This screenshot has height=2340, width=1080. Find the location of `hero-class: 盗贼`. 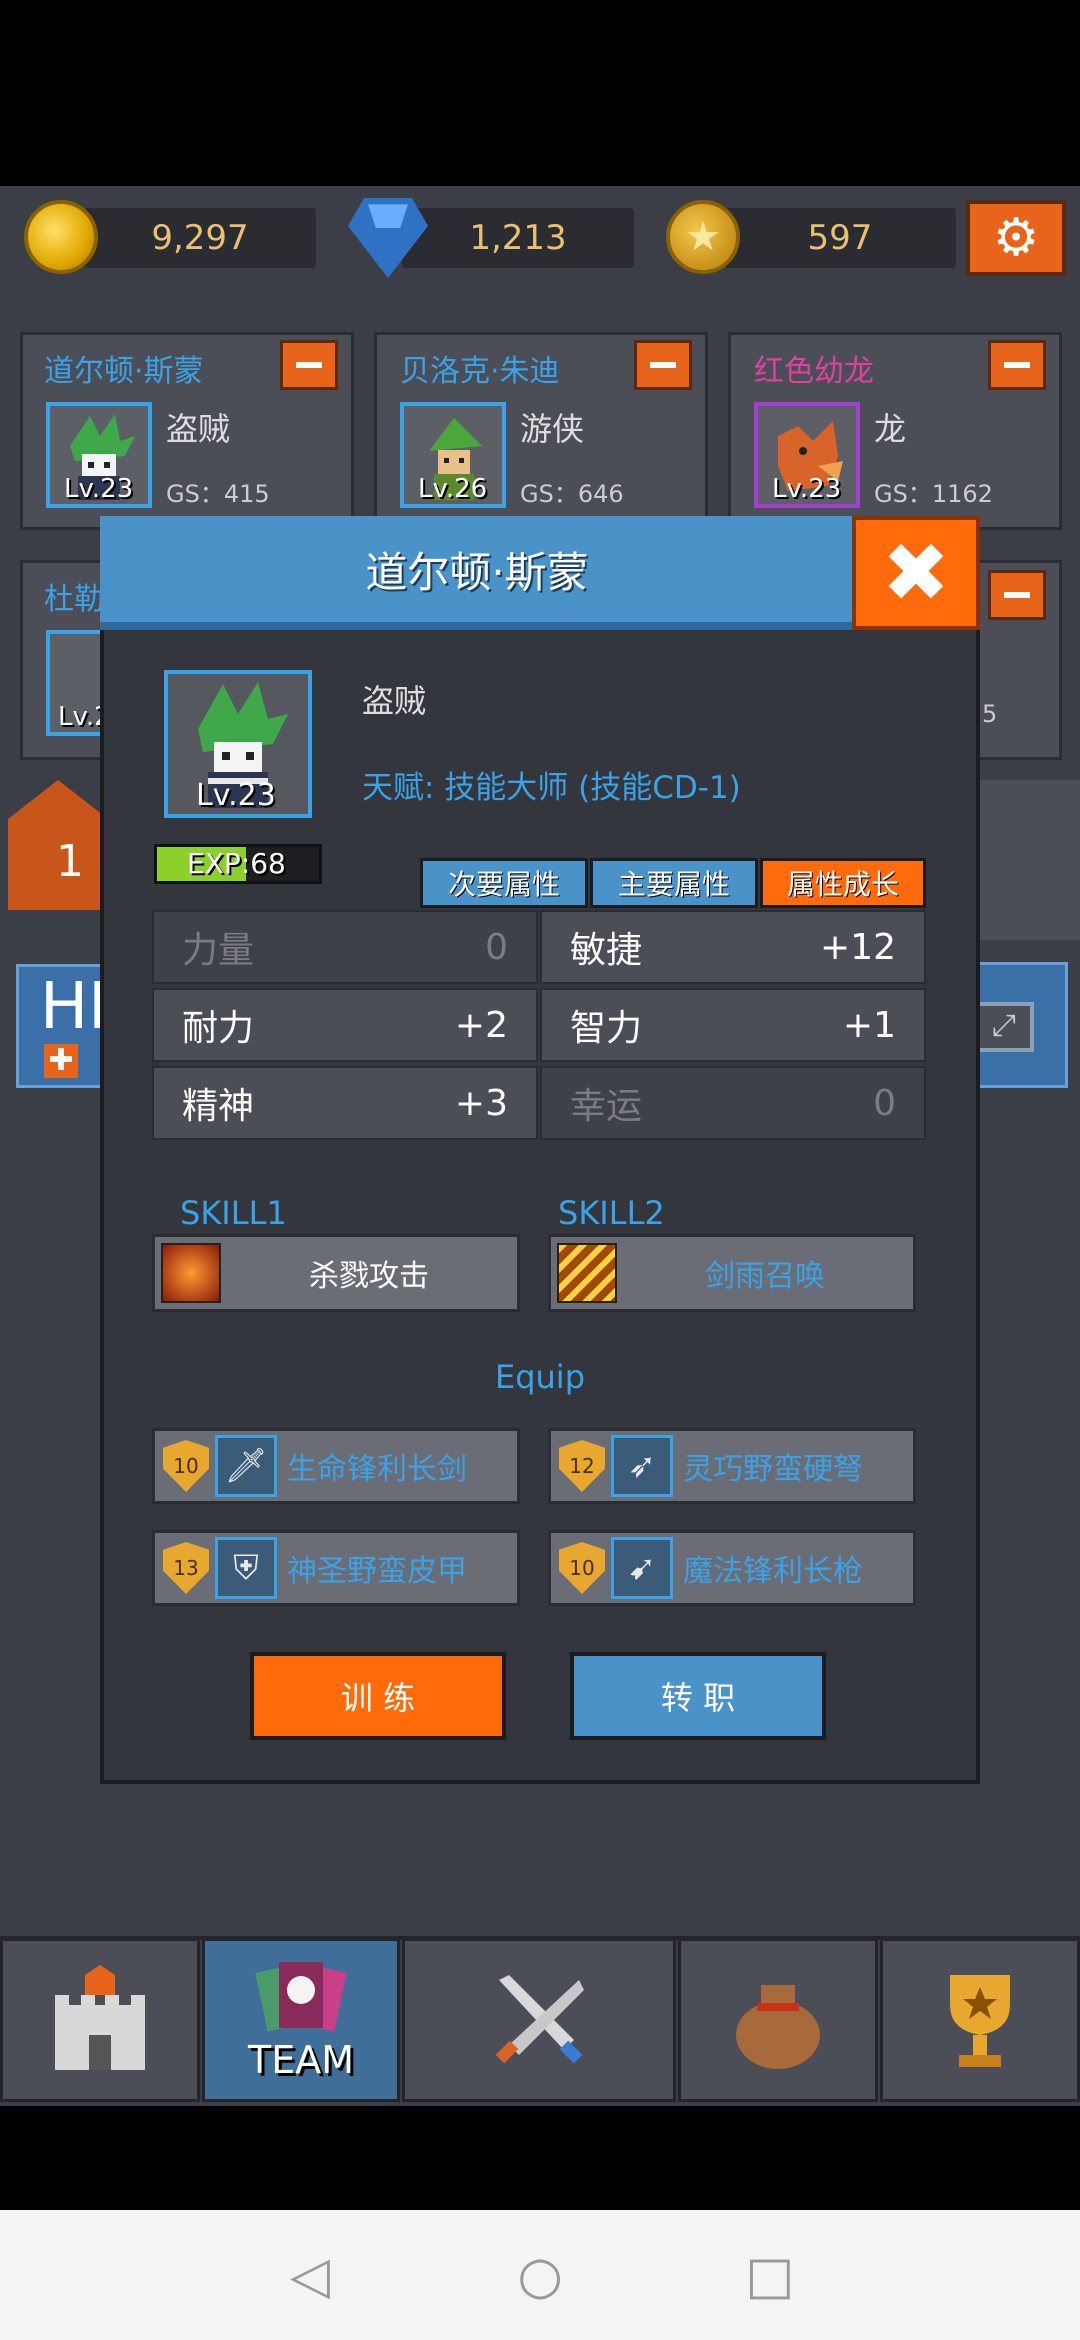

hero-class: 盗贼 is located at coordinates (198, 429).